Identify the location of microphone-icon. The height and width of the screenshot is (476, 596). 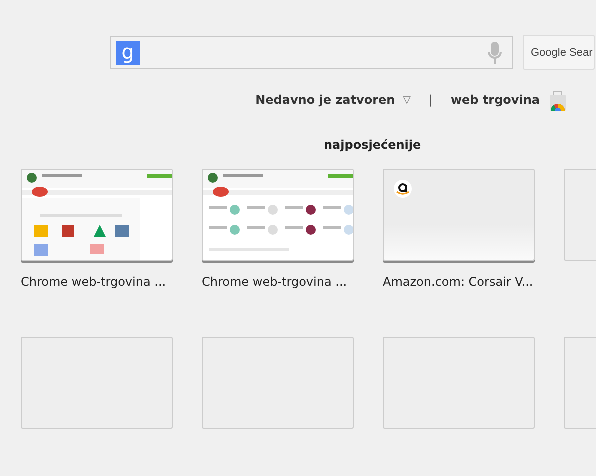
(495, 53).